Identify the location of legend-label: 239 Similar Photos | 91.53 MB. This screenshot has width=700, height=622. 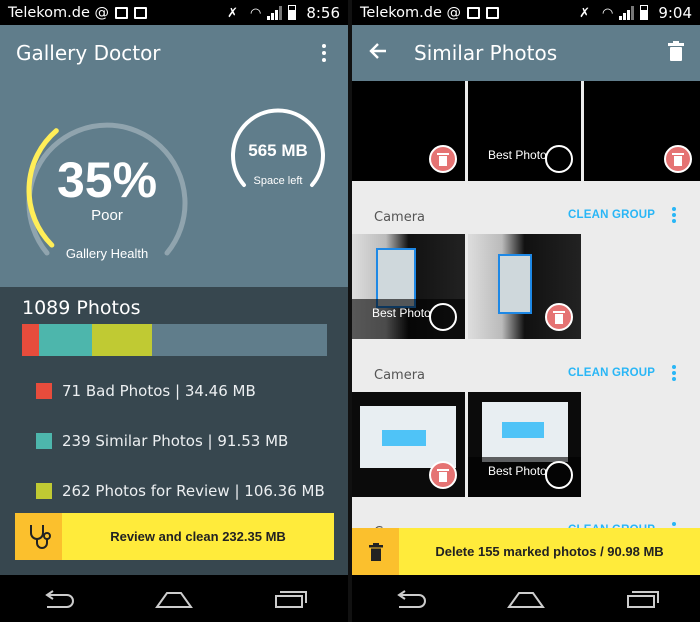
(175, 441).